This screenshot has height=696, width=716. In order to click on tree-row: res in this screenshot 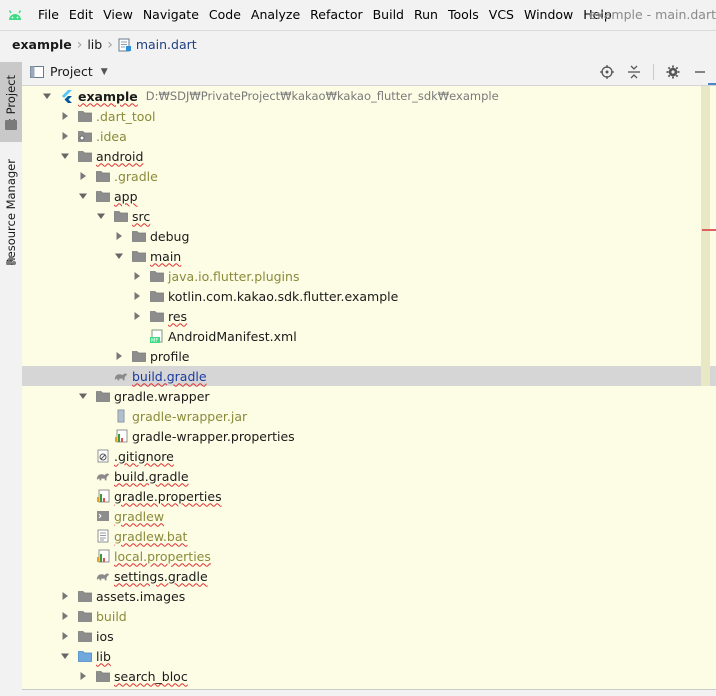, I will do `click(369, 316)`.